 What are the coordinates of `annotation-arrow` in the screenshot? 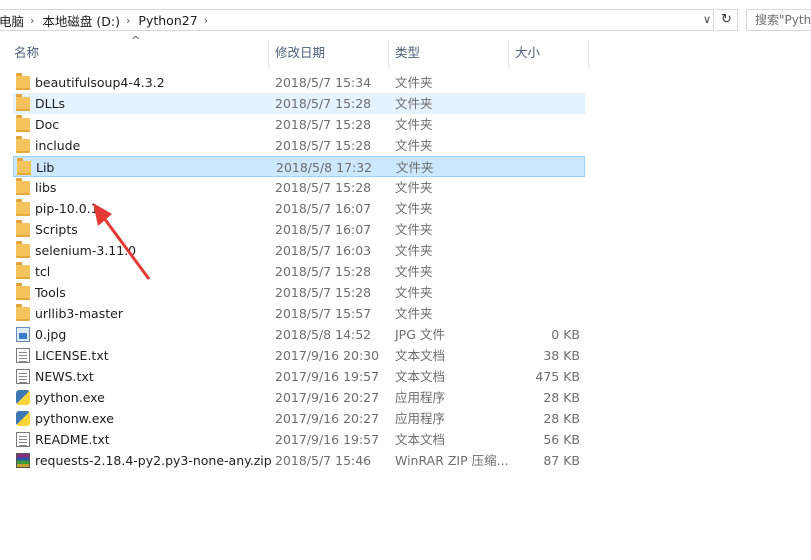 It's located at (122, 241).